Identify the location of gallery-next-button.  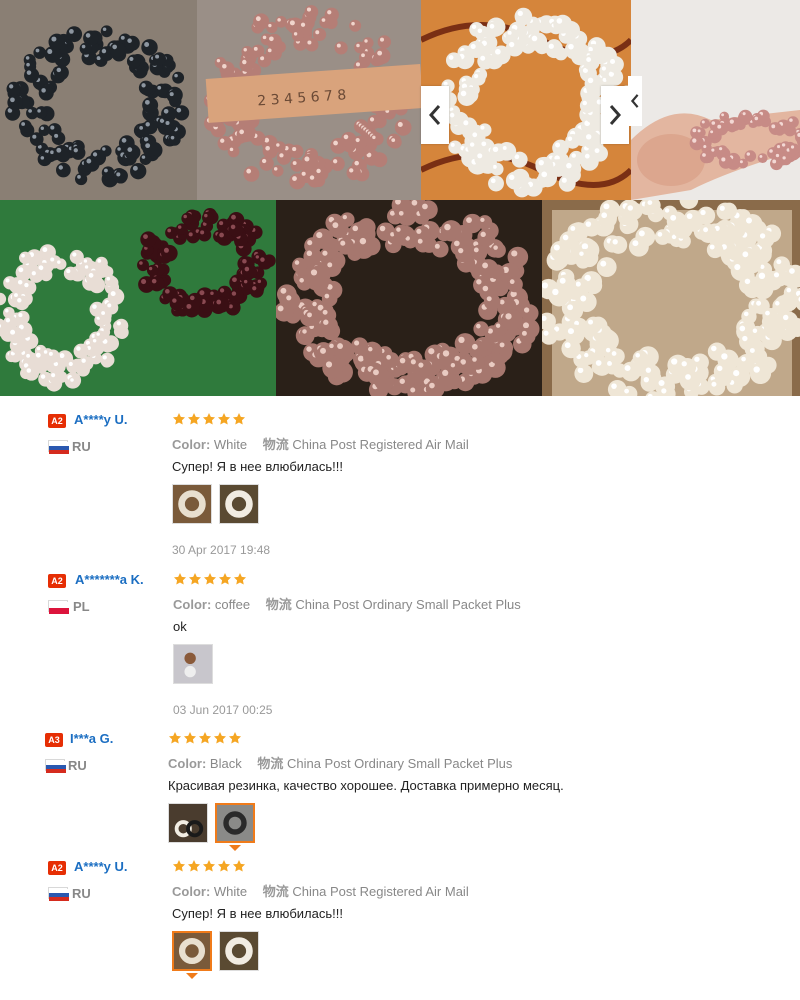
(615, 115).